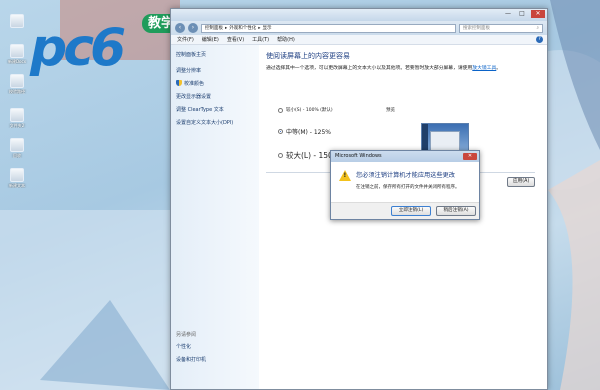  Describe the element at coordinates (499, 68) in the screenshot. I see `description-end: 。` at that location.